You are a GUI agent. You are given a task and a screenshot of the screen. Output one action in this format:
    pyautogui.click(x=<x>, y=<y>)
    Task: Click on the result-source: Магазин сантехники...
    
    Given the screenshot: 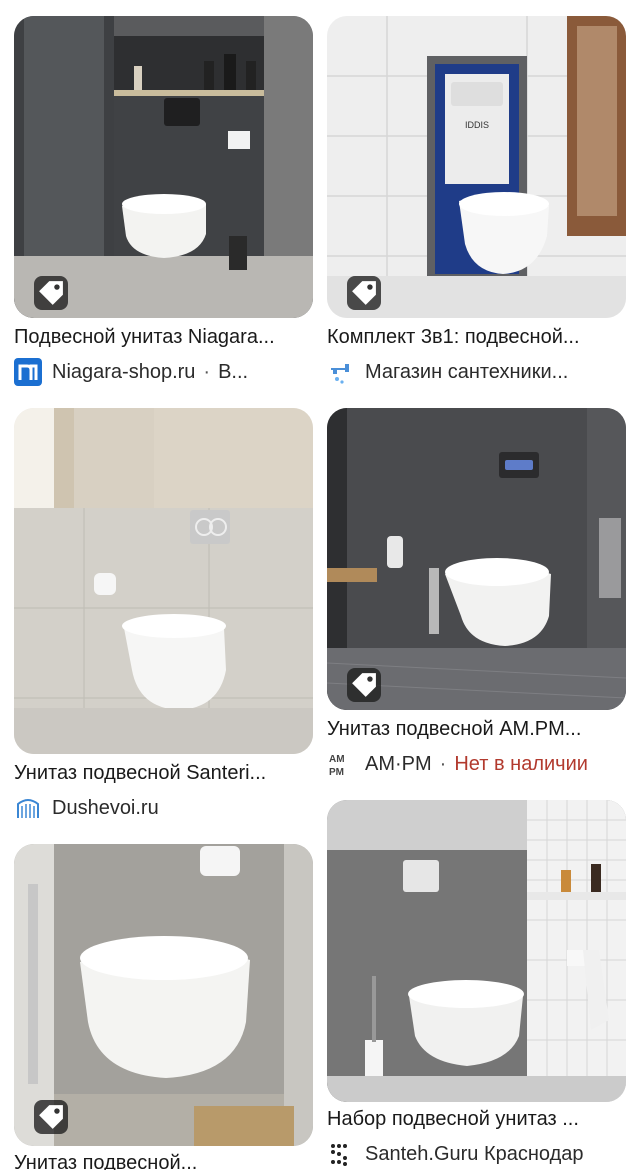 What is the action you would take?
    pyautogui.click(x=476, y=372)
    